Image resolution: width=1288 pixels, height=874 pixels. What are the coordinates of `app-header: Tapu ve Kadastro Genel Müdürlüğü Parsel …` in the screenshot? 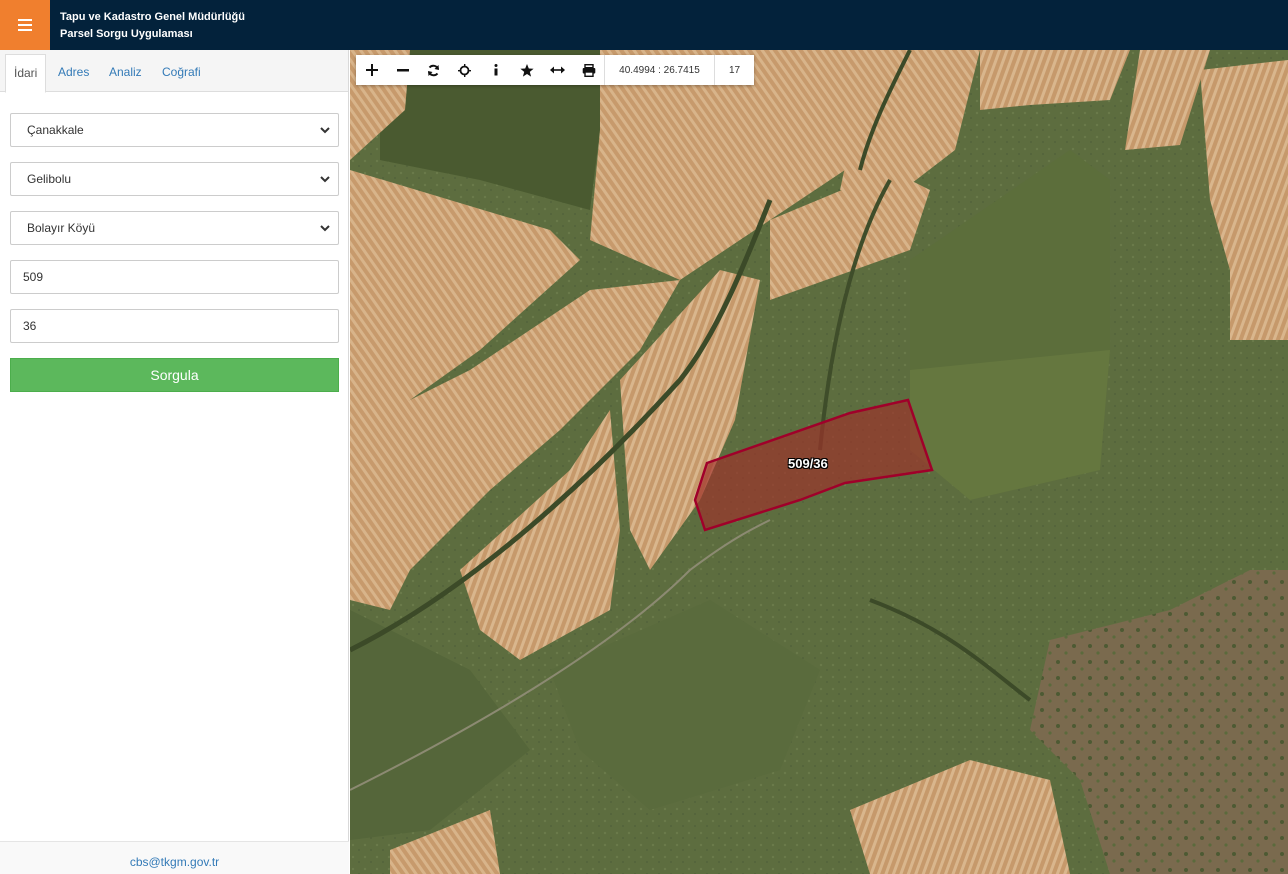 It's located at (644, 25).